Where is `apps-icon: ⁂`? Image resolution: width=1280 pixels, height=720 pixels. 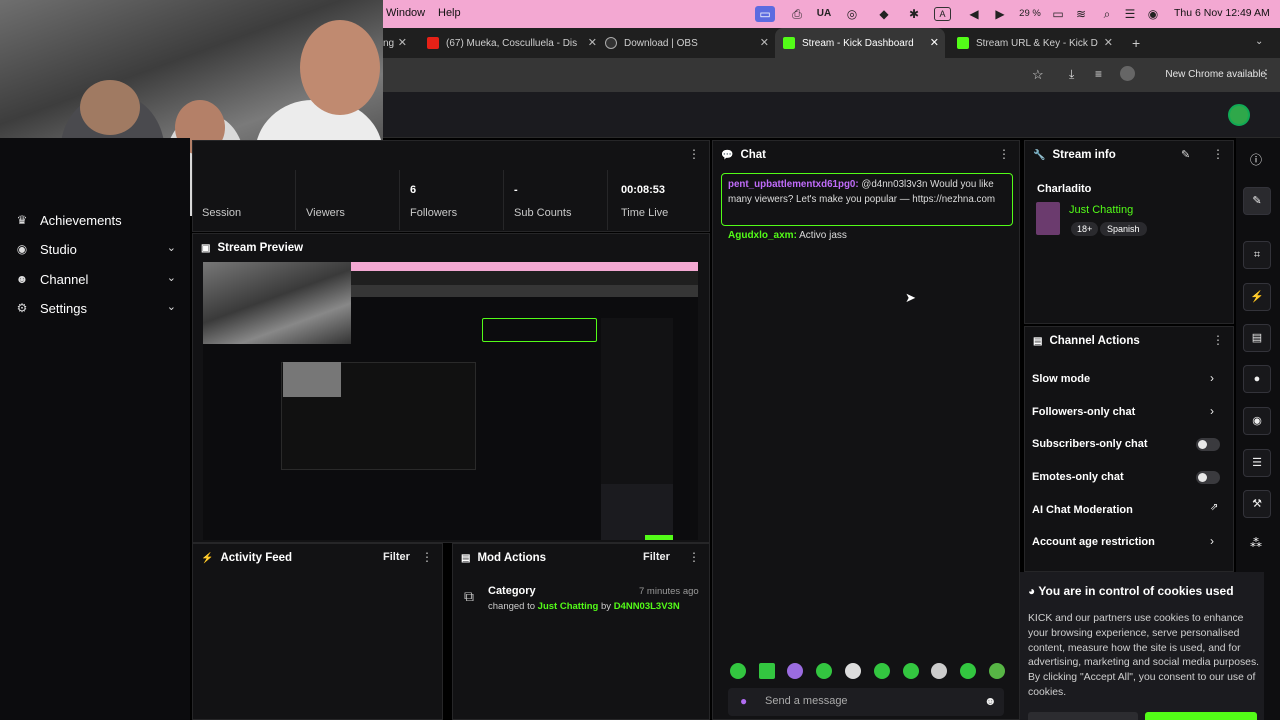 apps-icon: ⁂ is located at coordinates (1256, 543).